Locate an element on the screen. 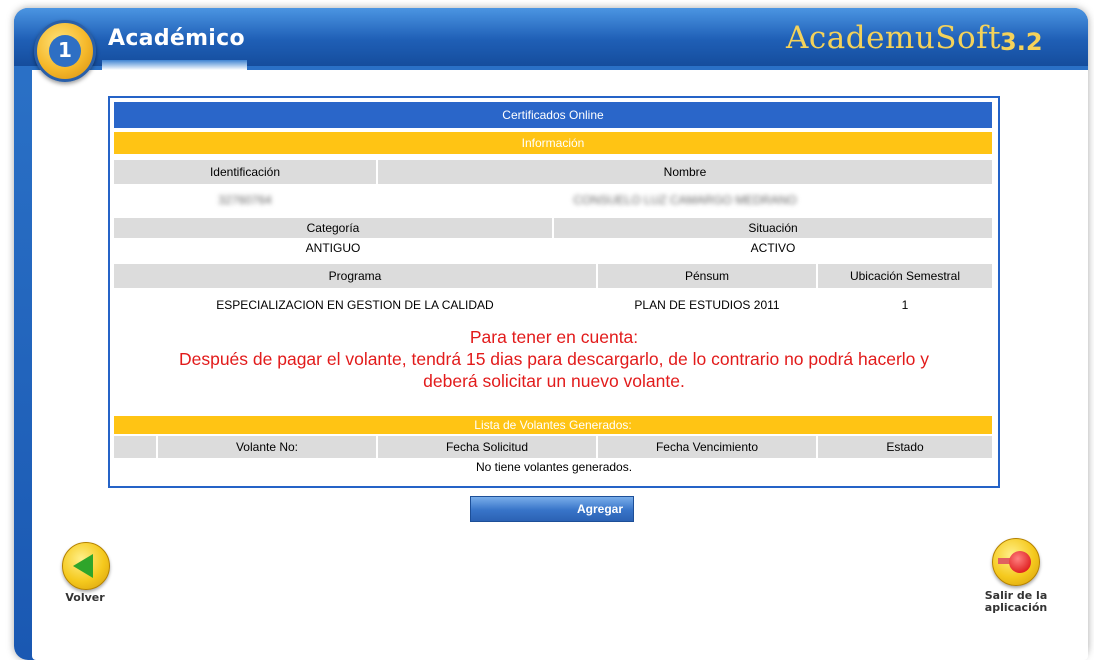  identificacion-value: 32760764 is located at coordinates (245, 200).